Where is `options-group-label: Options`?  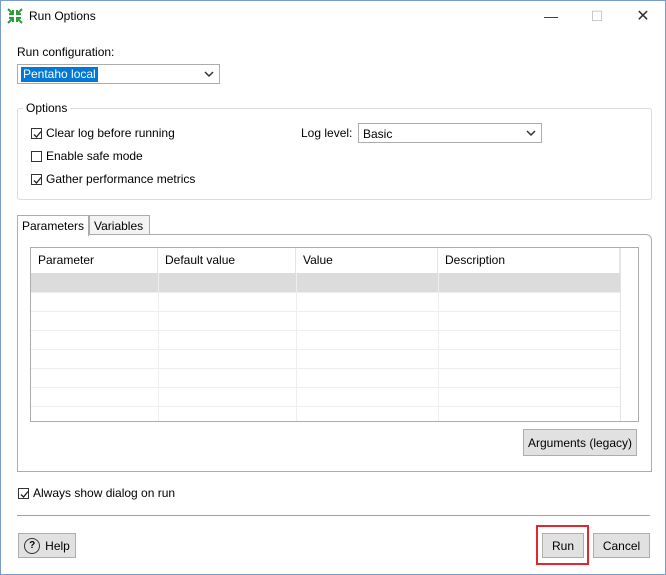
options-group-label: Options is located at coordinates (47, 108).